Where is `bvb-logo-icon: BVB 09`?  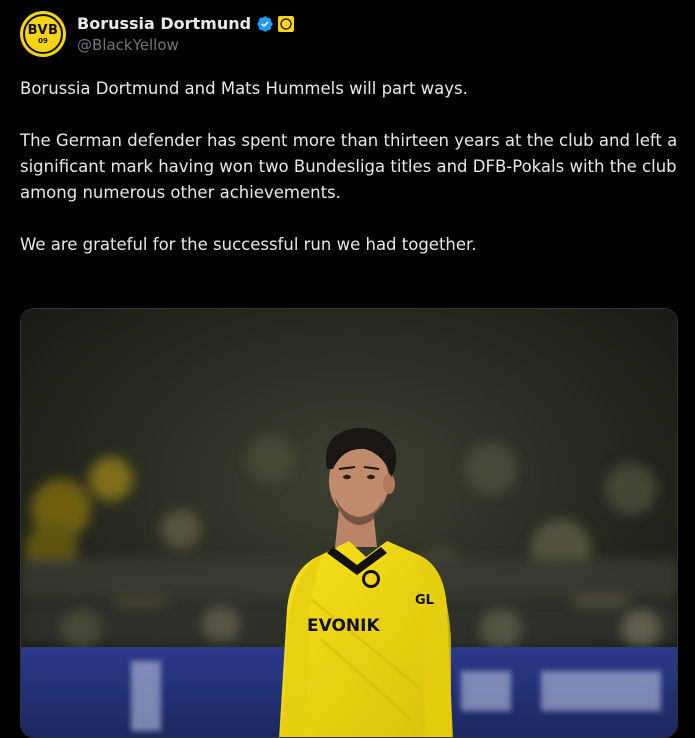 bvb-logo-icon: BVB 09 is located at coordinates (43, 34).